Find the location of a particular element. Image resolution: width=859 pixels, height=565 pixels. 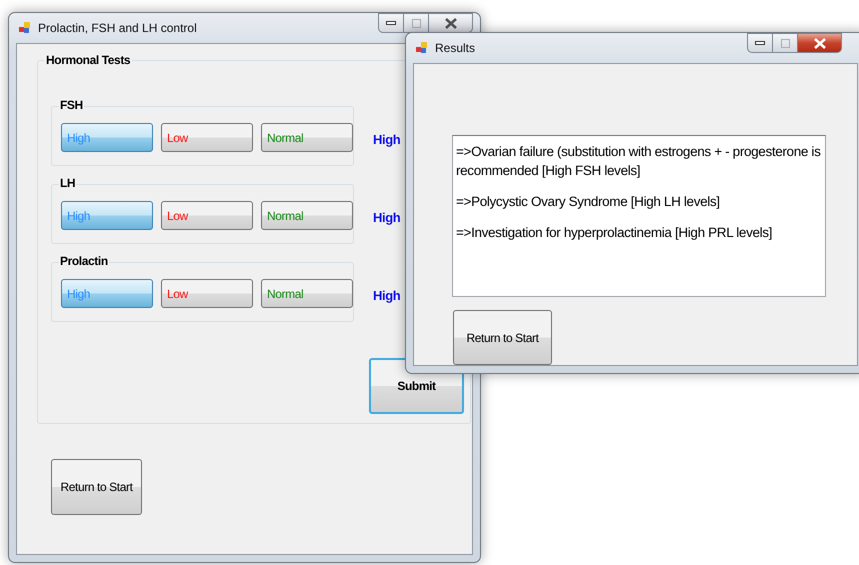

maximize-button is located at coordinates (416, 23).